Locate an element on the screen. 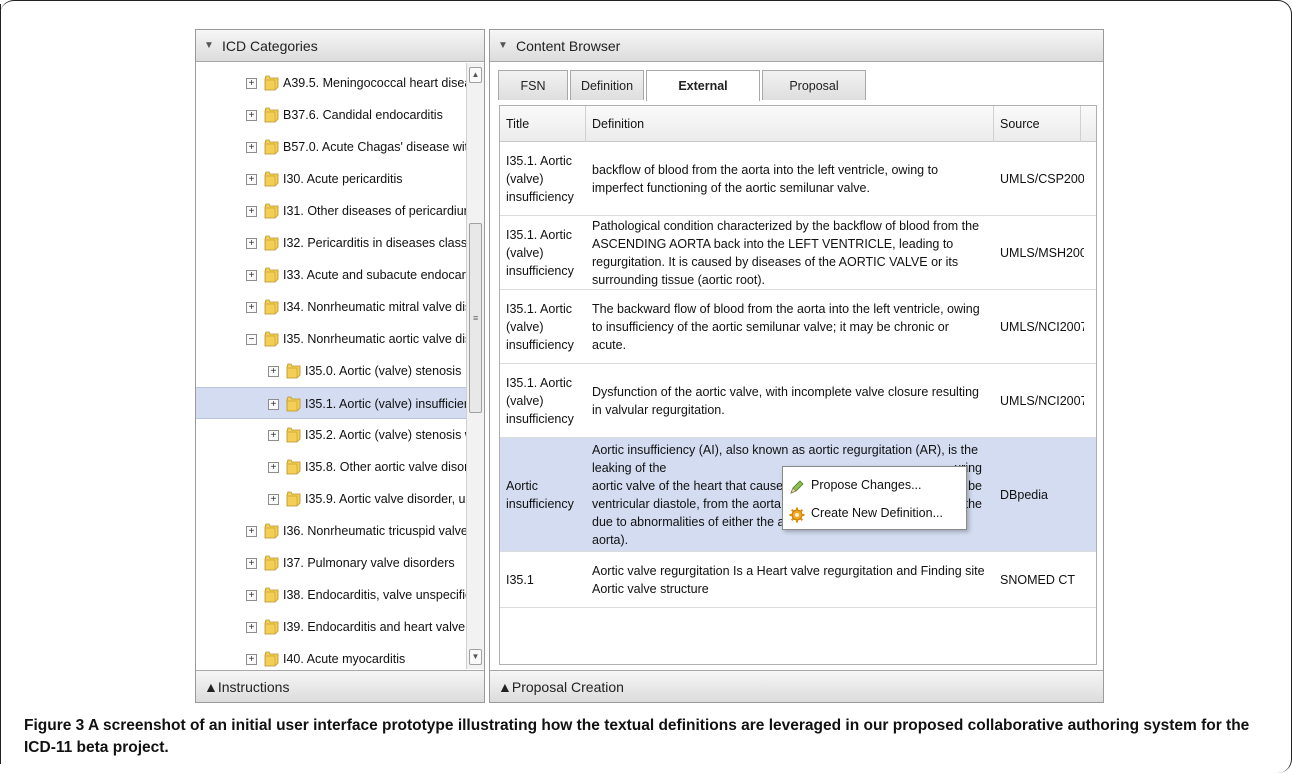 The image size is (1292, 773). tree-item-label: I31. Other diseases of pericardium is located at coordinates (374, 211).